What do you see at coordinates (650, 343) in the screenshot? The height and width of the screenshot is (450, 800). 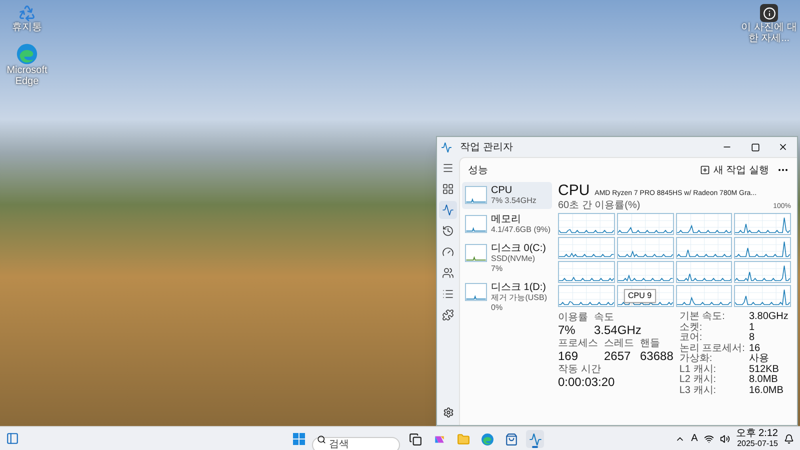 I see `stat-label: 핸들` at bounding box center [650, 343].